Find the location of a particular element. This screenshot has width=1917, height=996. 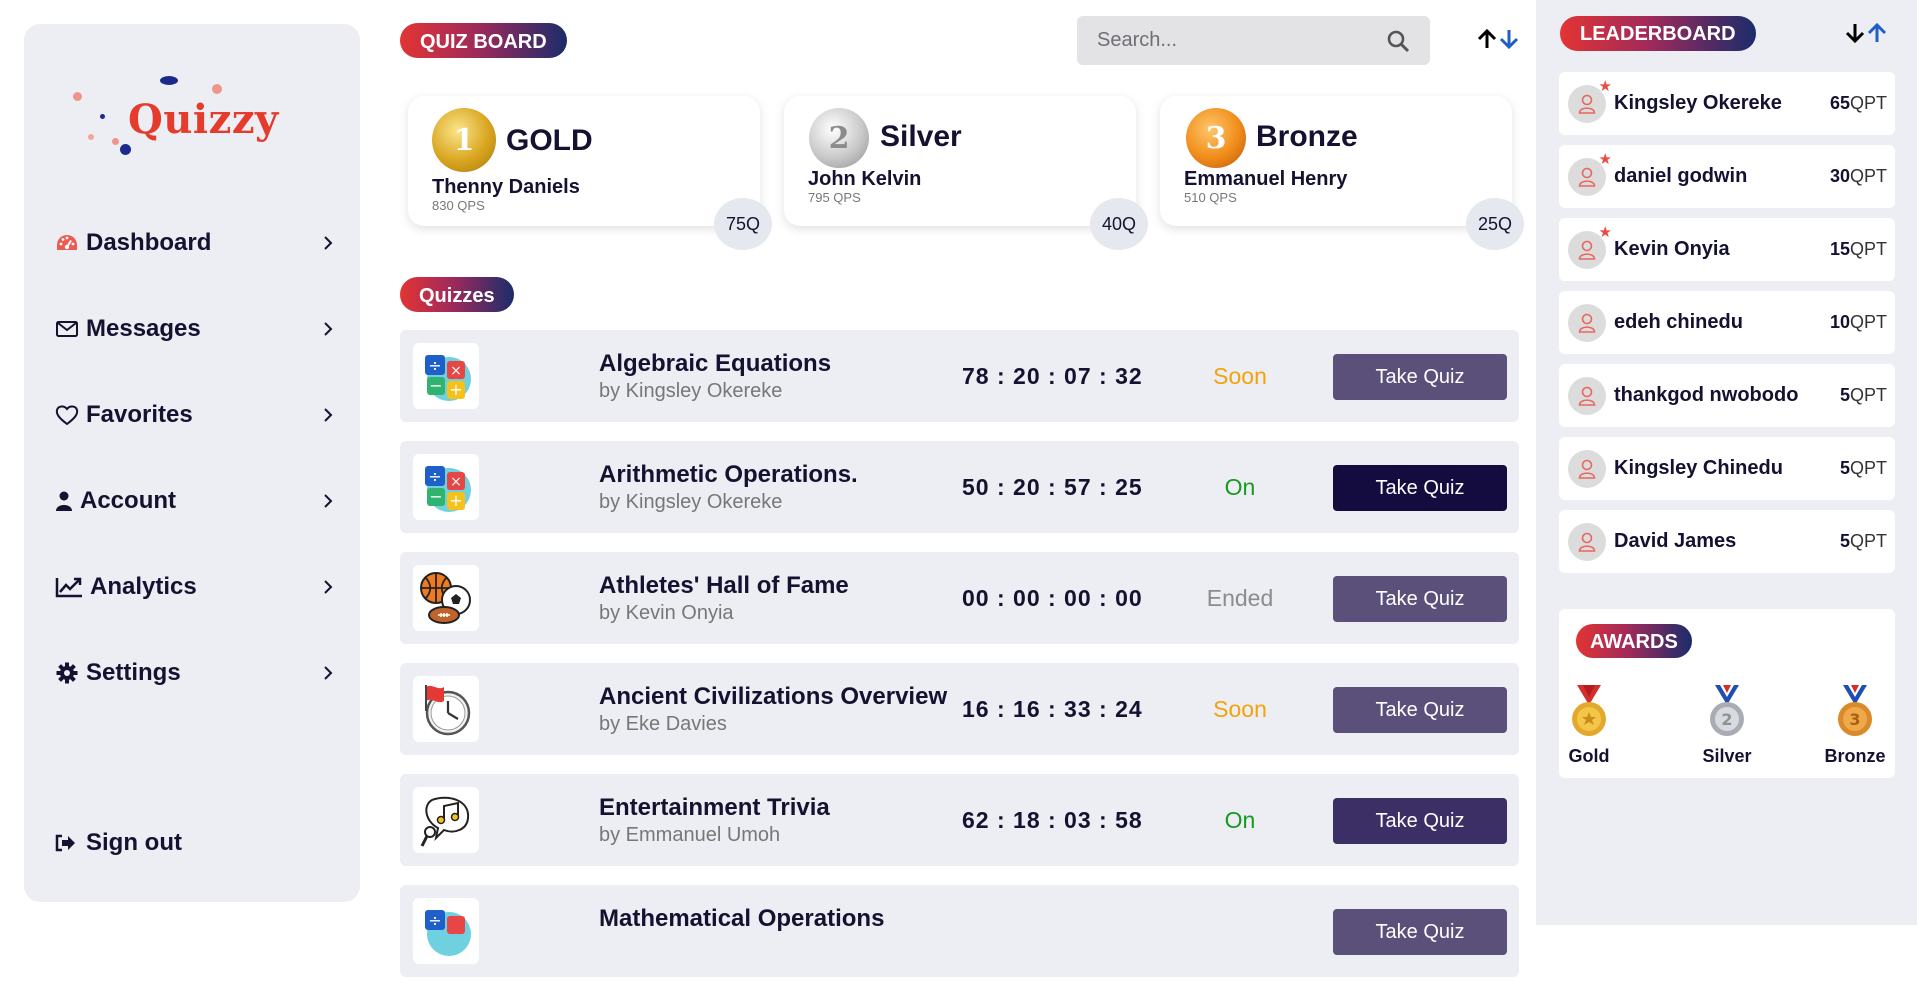

leaderboard-entry: David James 5QPT is located at coordinates (1727, 541).